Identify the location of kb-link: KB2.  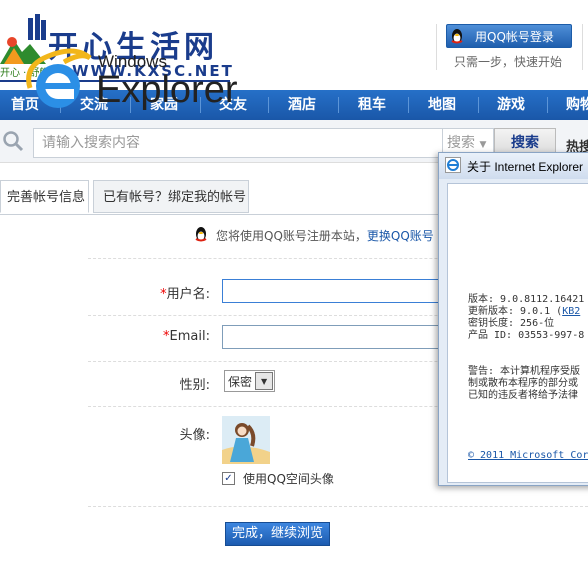
(571, 311).